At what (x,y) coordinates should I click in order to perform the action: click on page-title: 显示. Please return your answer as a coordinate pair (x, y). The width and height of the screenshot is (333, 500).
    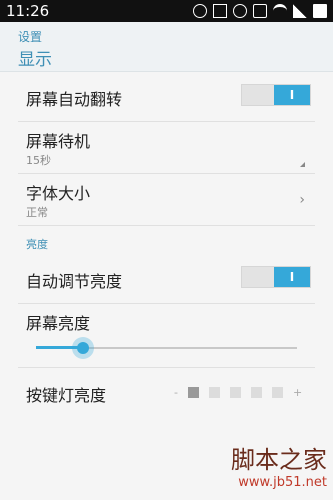
    Looking at the image, I should click on (35, 60).